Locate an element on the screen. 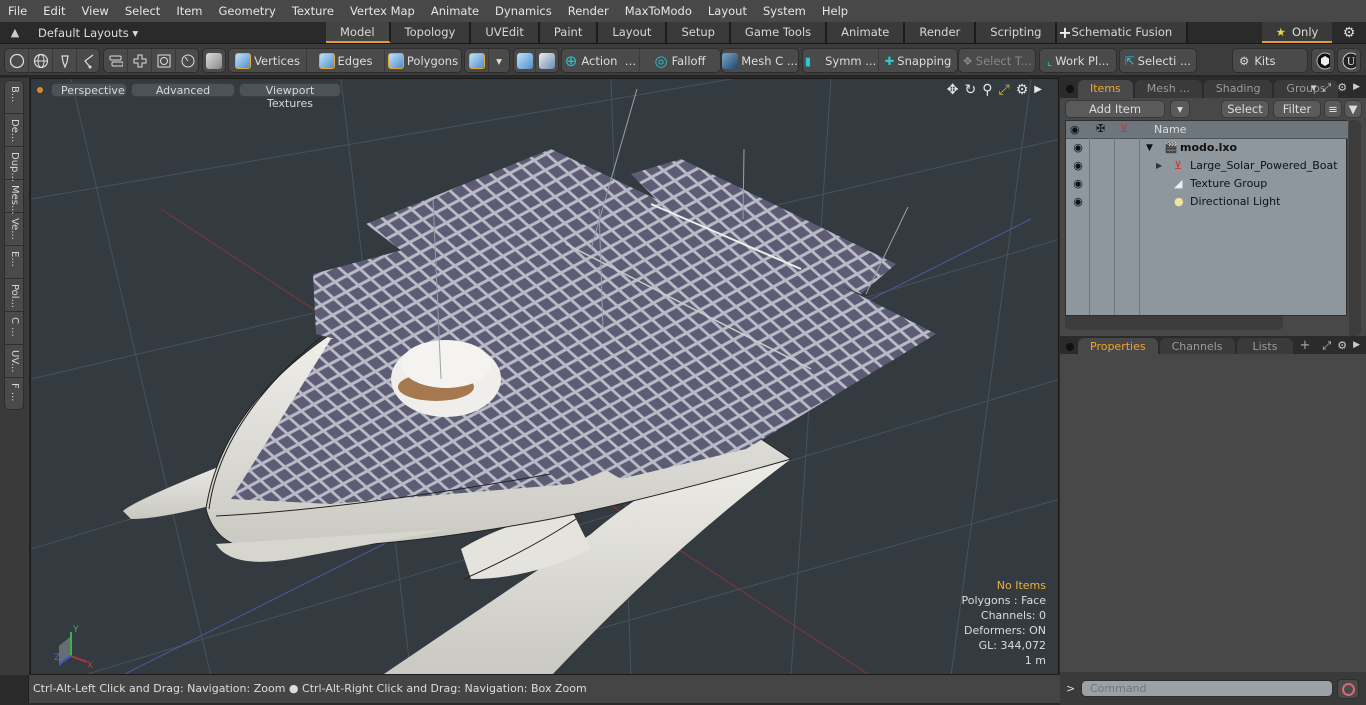 The width and height of the screenshot is (1366, 705). menu-file: File is located at coordinates (17, 11).